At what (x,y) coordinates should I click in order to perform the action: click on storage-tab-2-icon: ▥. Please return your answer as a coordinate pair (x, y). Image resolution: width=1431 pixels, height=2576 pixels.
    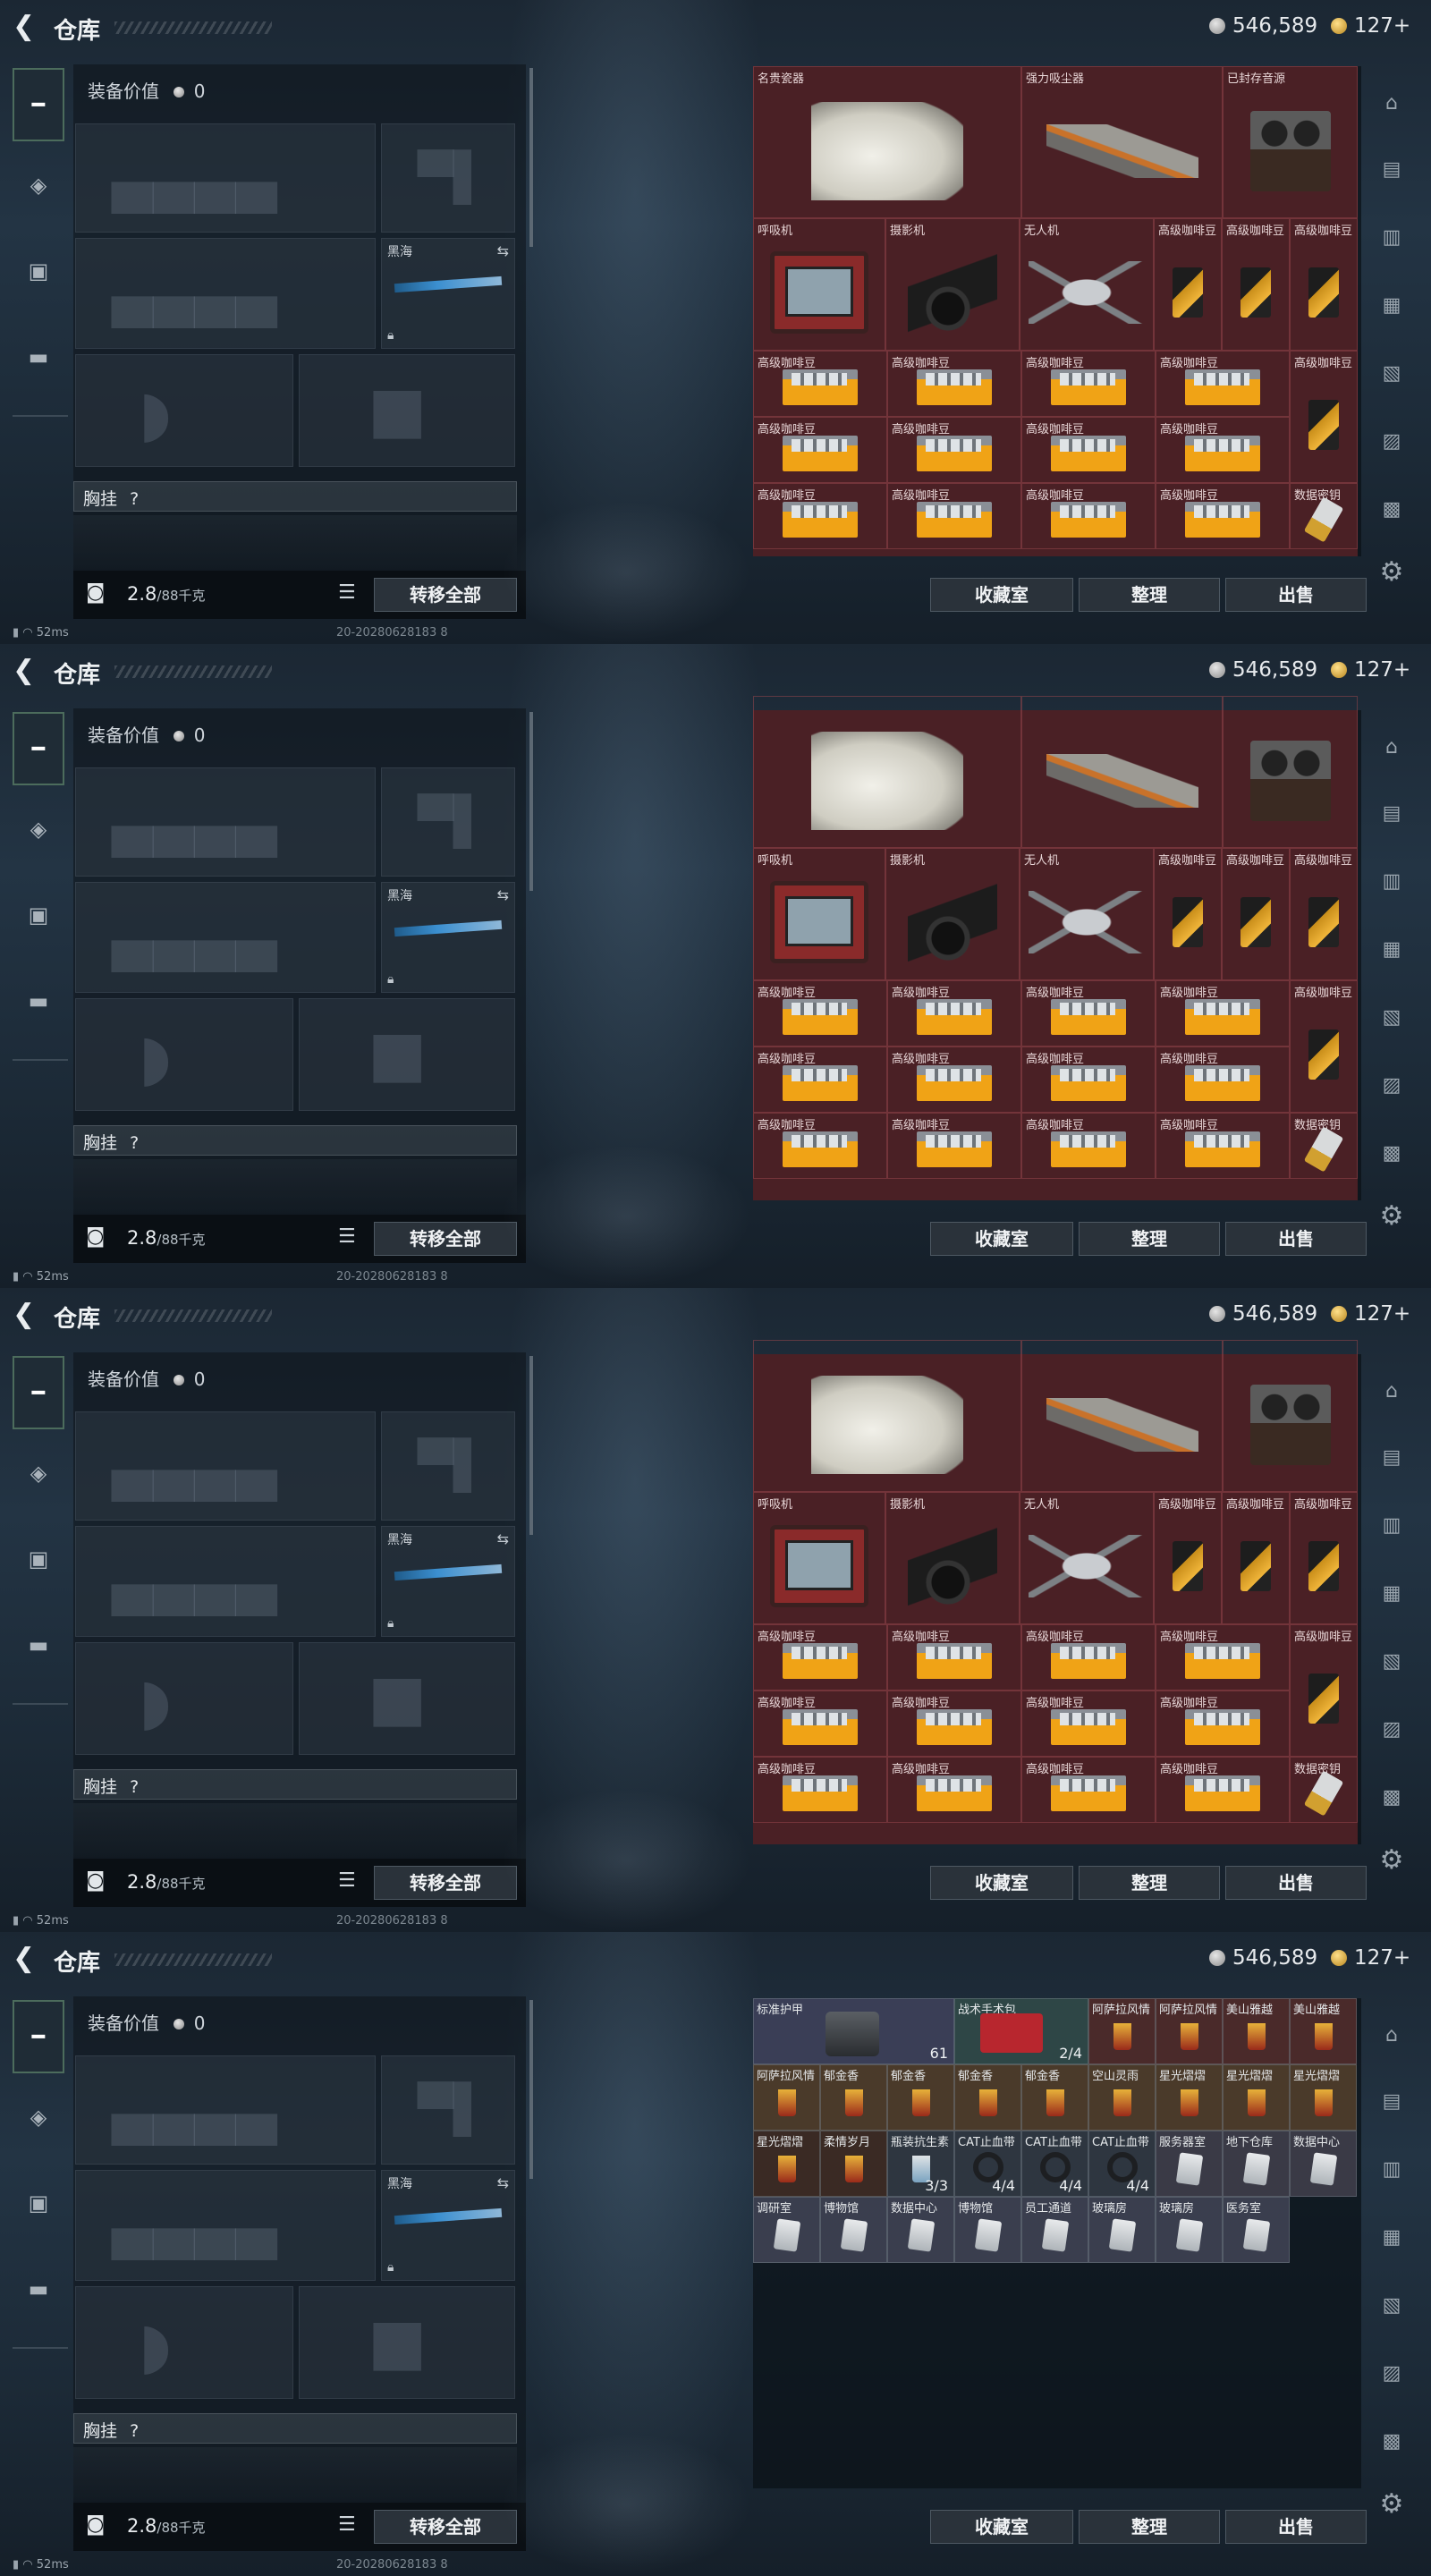
    Looking at the image, I should click on (1392, 238).